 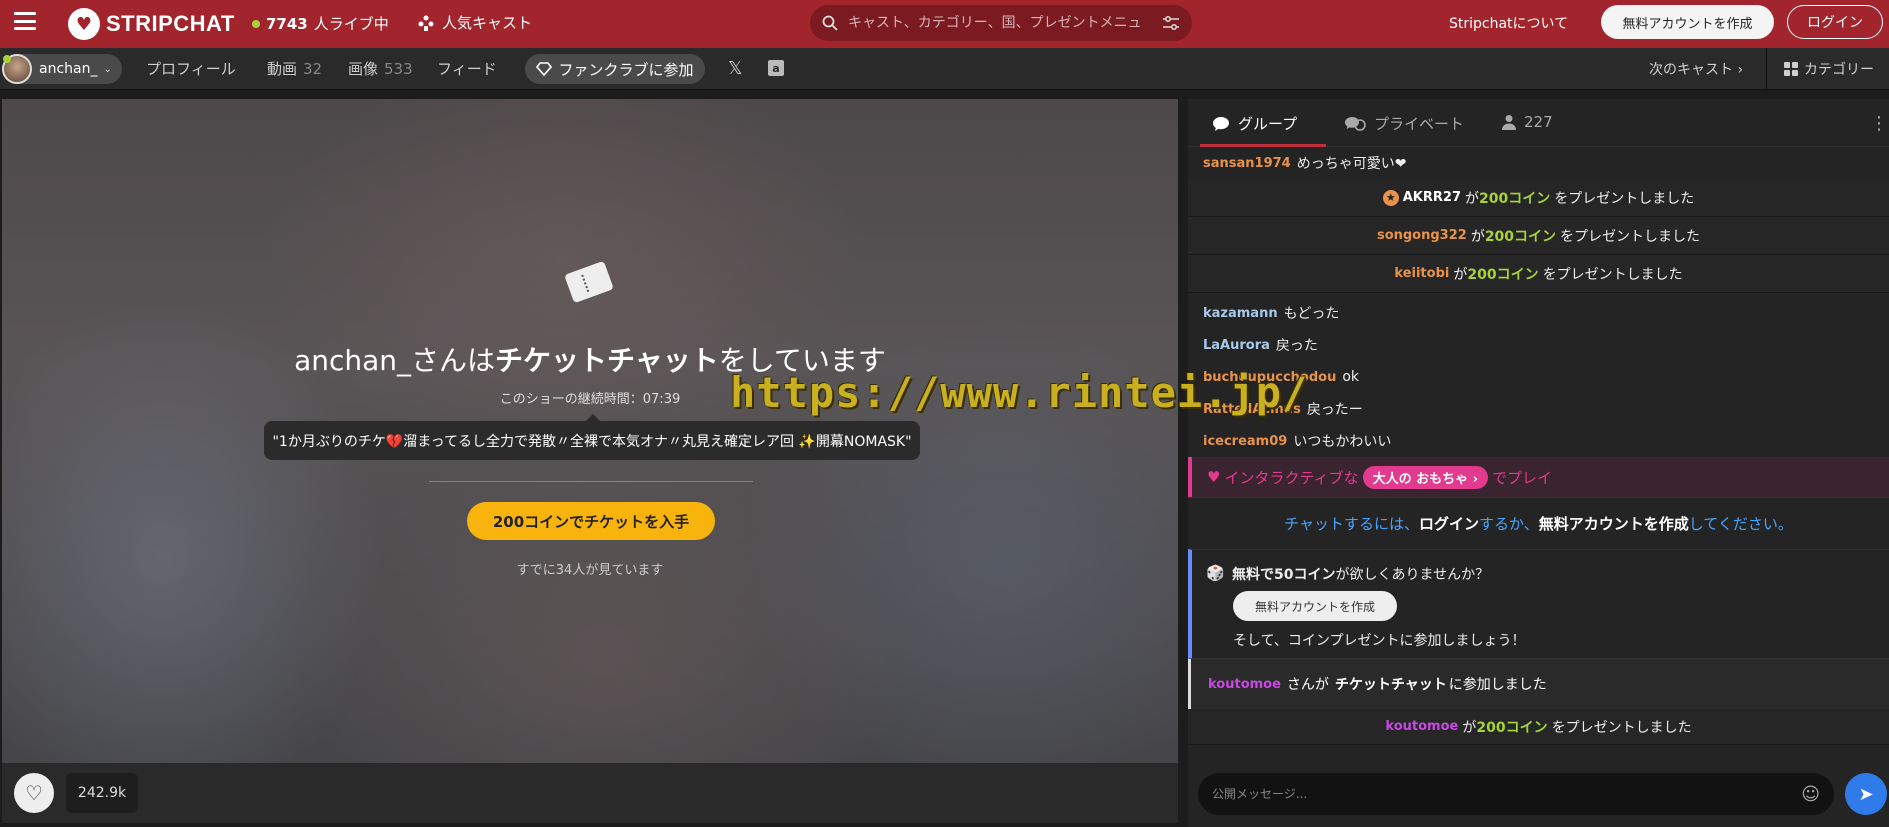 I want to click on x-icon: 𝕏, so click(x=735, y=68).